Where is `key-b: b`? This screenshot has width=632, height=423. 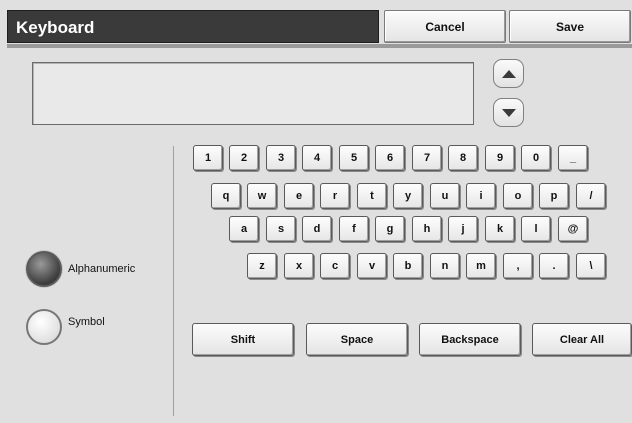 key-b: b is located at coordinates (408, 266).